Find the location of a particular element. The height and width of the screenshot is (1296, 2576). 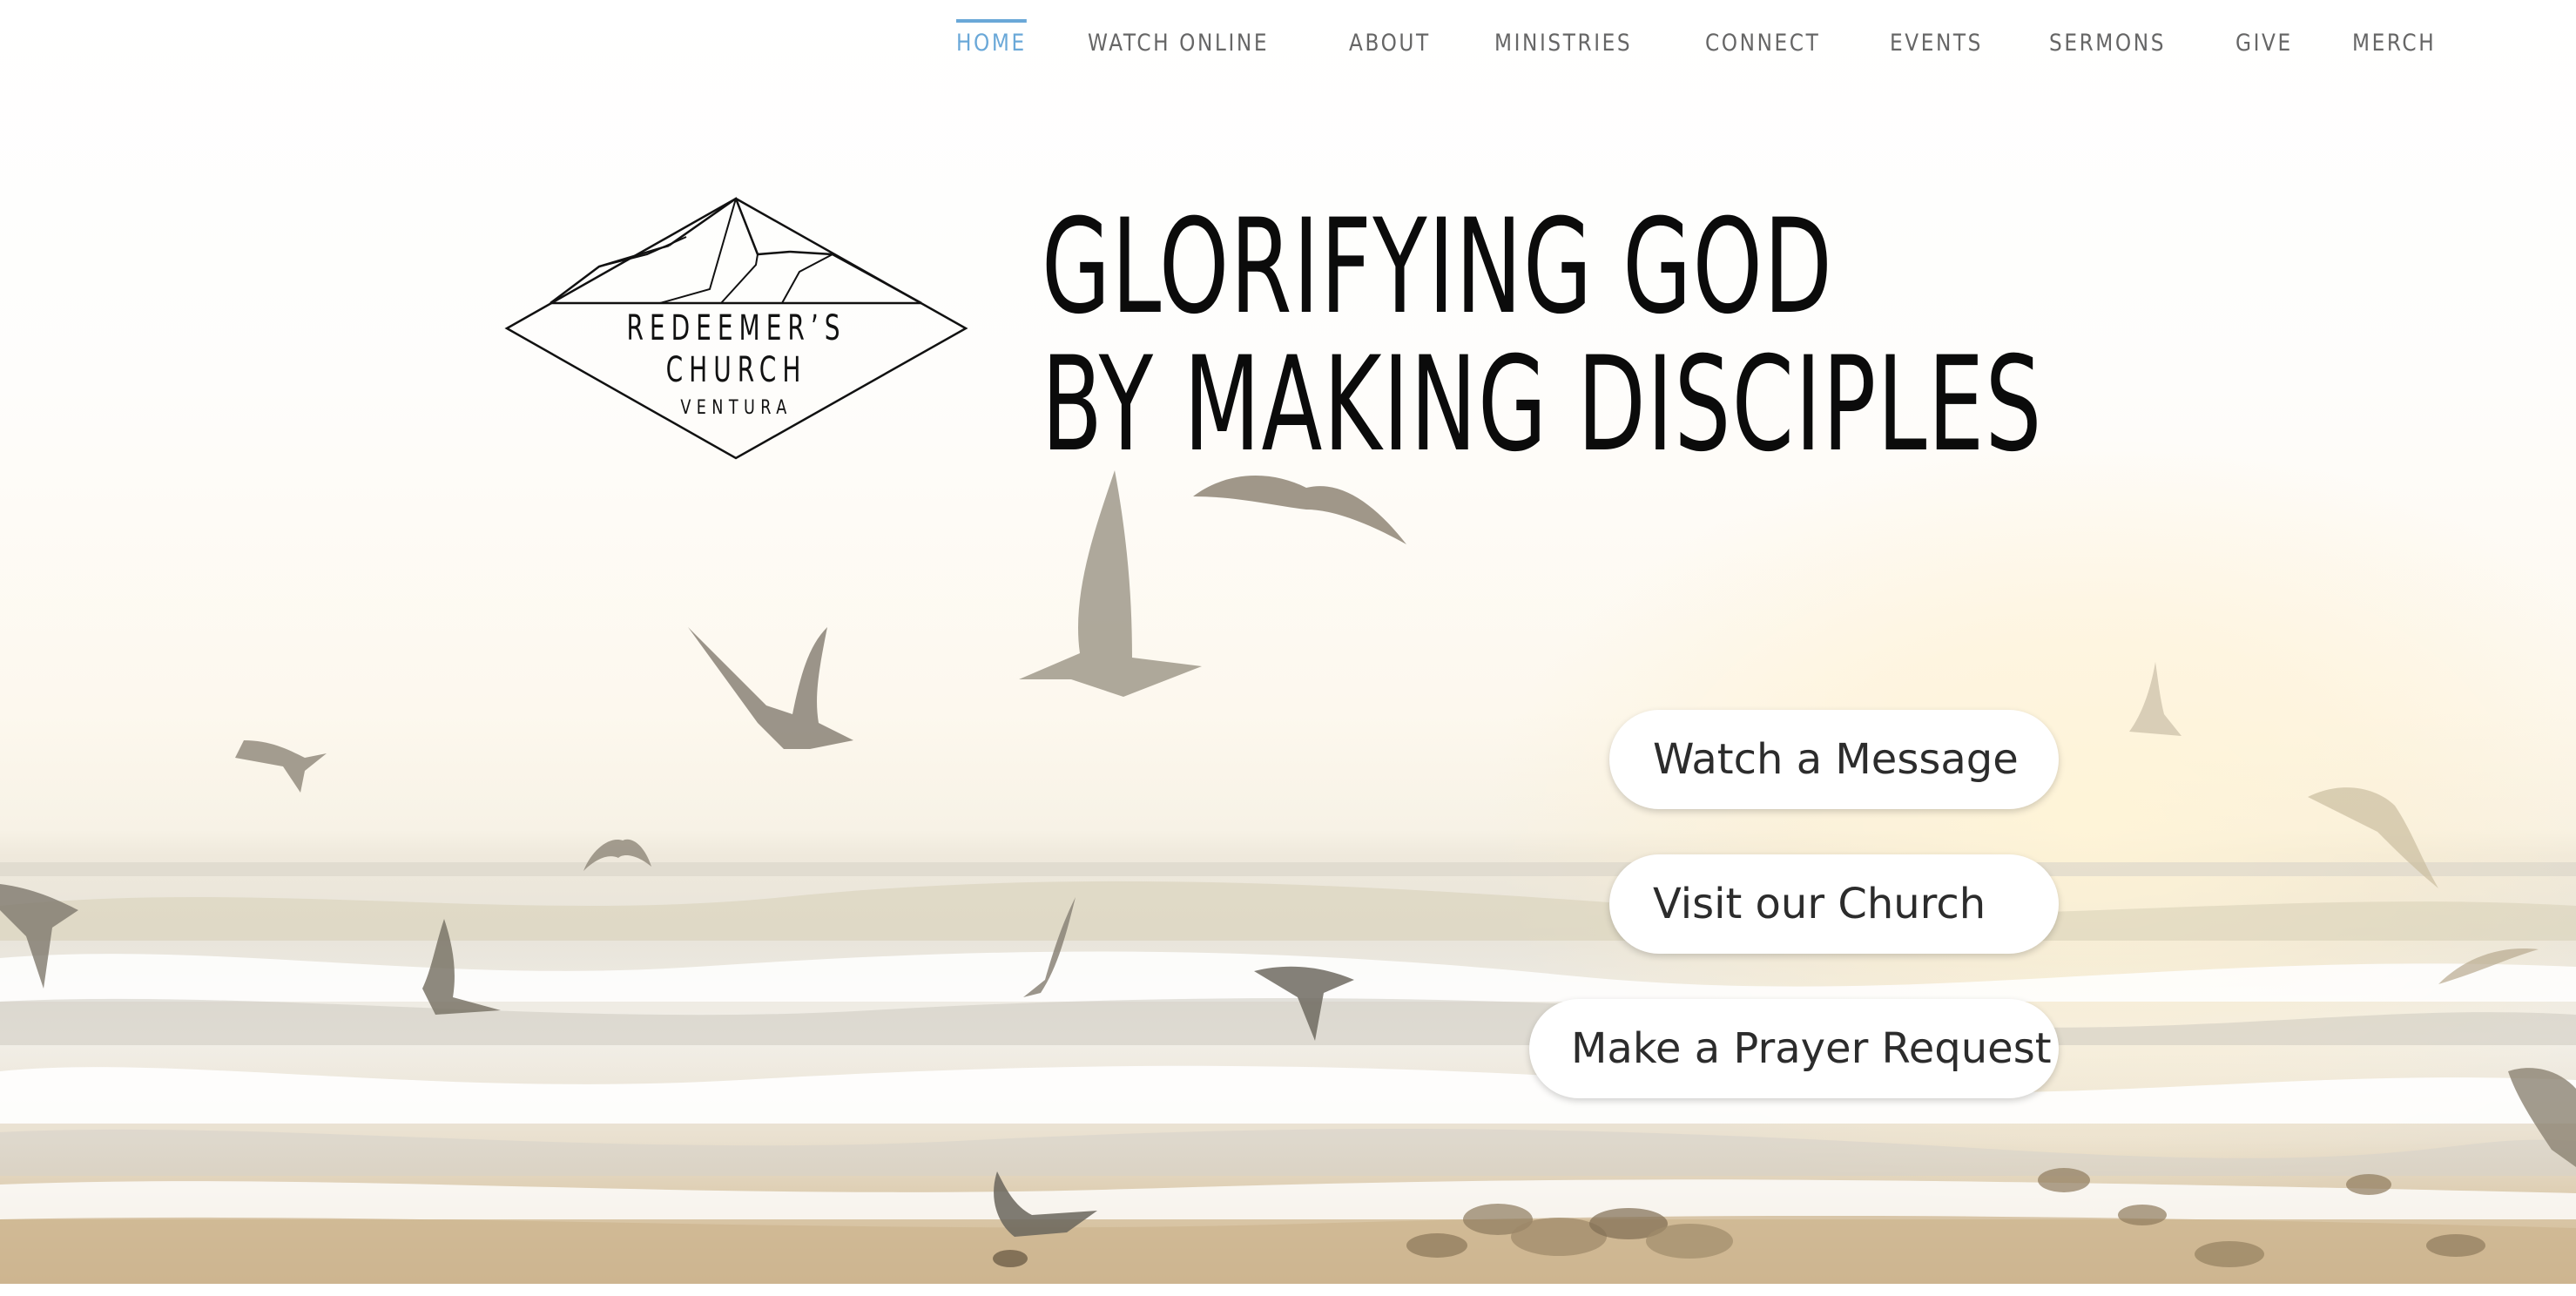

nav-item-home: HOME is located at coordinates (991, 38).